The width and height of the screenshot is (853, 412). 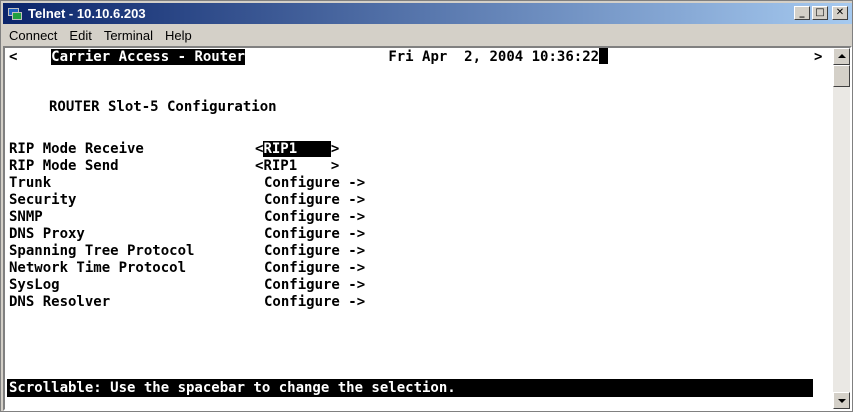 I want to click on menu-help: Help, so click(x=178, y=35).